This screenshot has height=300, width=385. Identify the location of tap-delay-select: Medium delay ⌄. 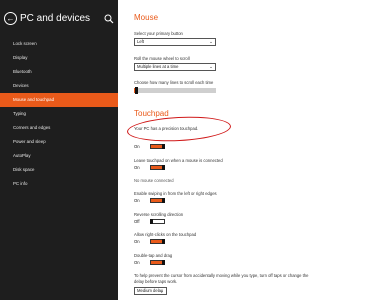
(150, 291).